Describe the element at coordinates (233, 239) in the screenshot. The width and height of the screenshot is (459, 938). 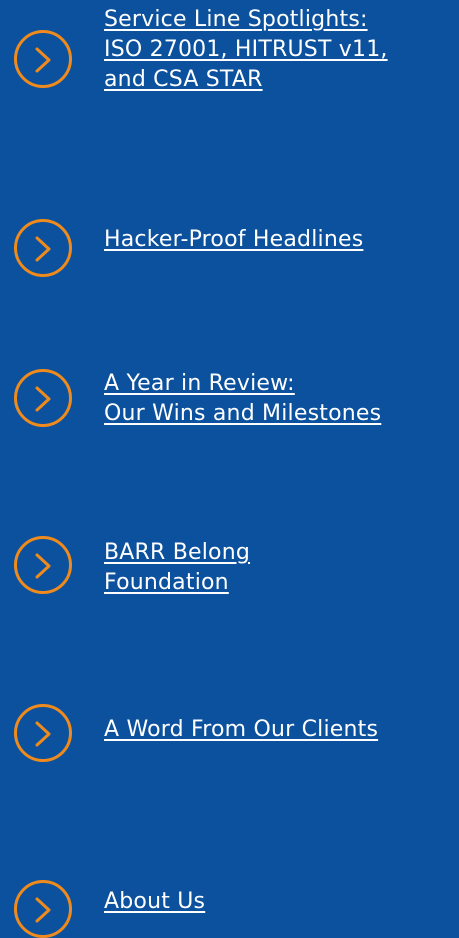
I see `link-label-line: Hacker-Proof Headlines` at that location.